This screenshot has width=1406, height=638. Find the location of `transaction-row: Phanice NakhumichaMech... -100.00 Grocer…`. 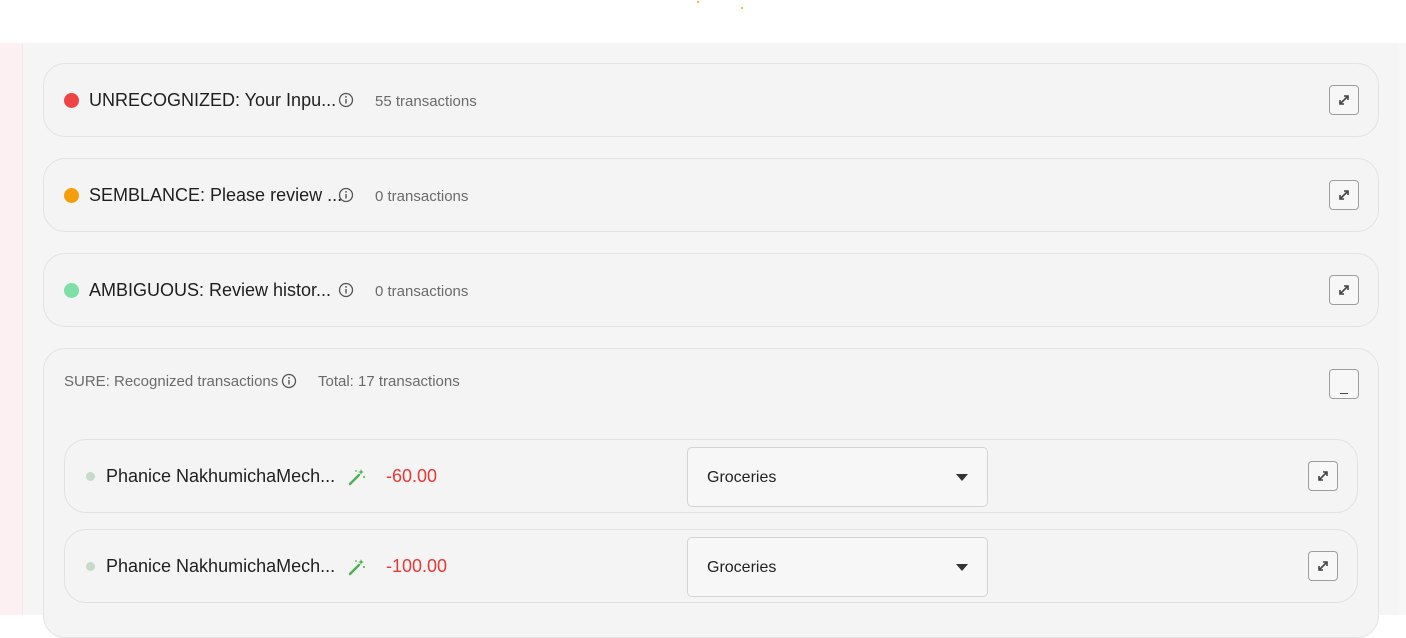

transaction-row: Phanice NakhumichaMech... -100.00 Grocer… is located at coordinates (711, 566).